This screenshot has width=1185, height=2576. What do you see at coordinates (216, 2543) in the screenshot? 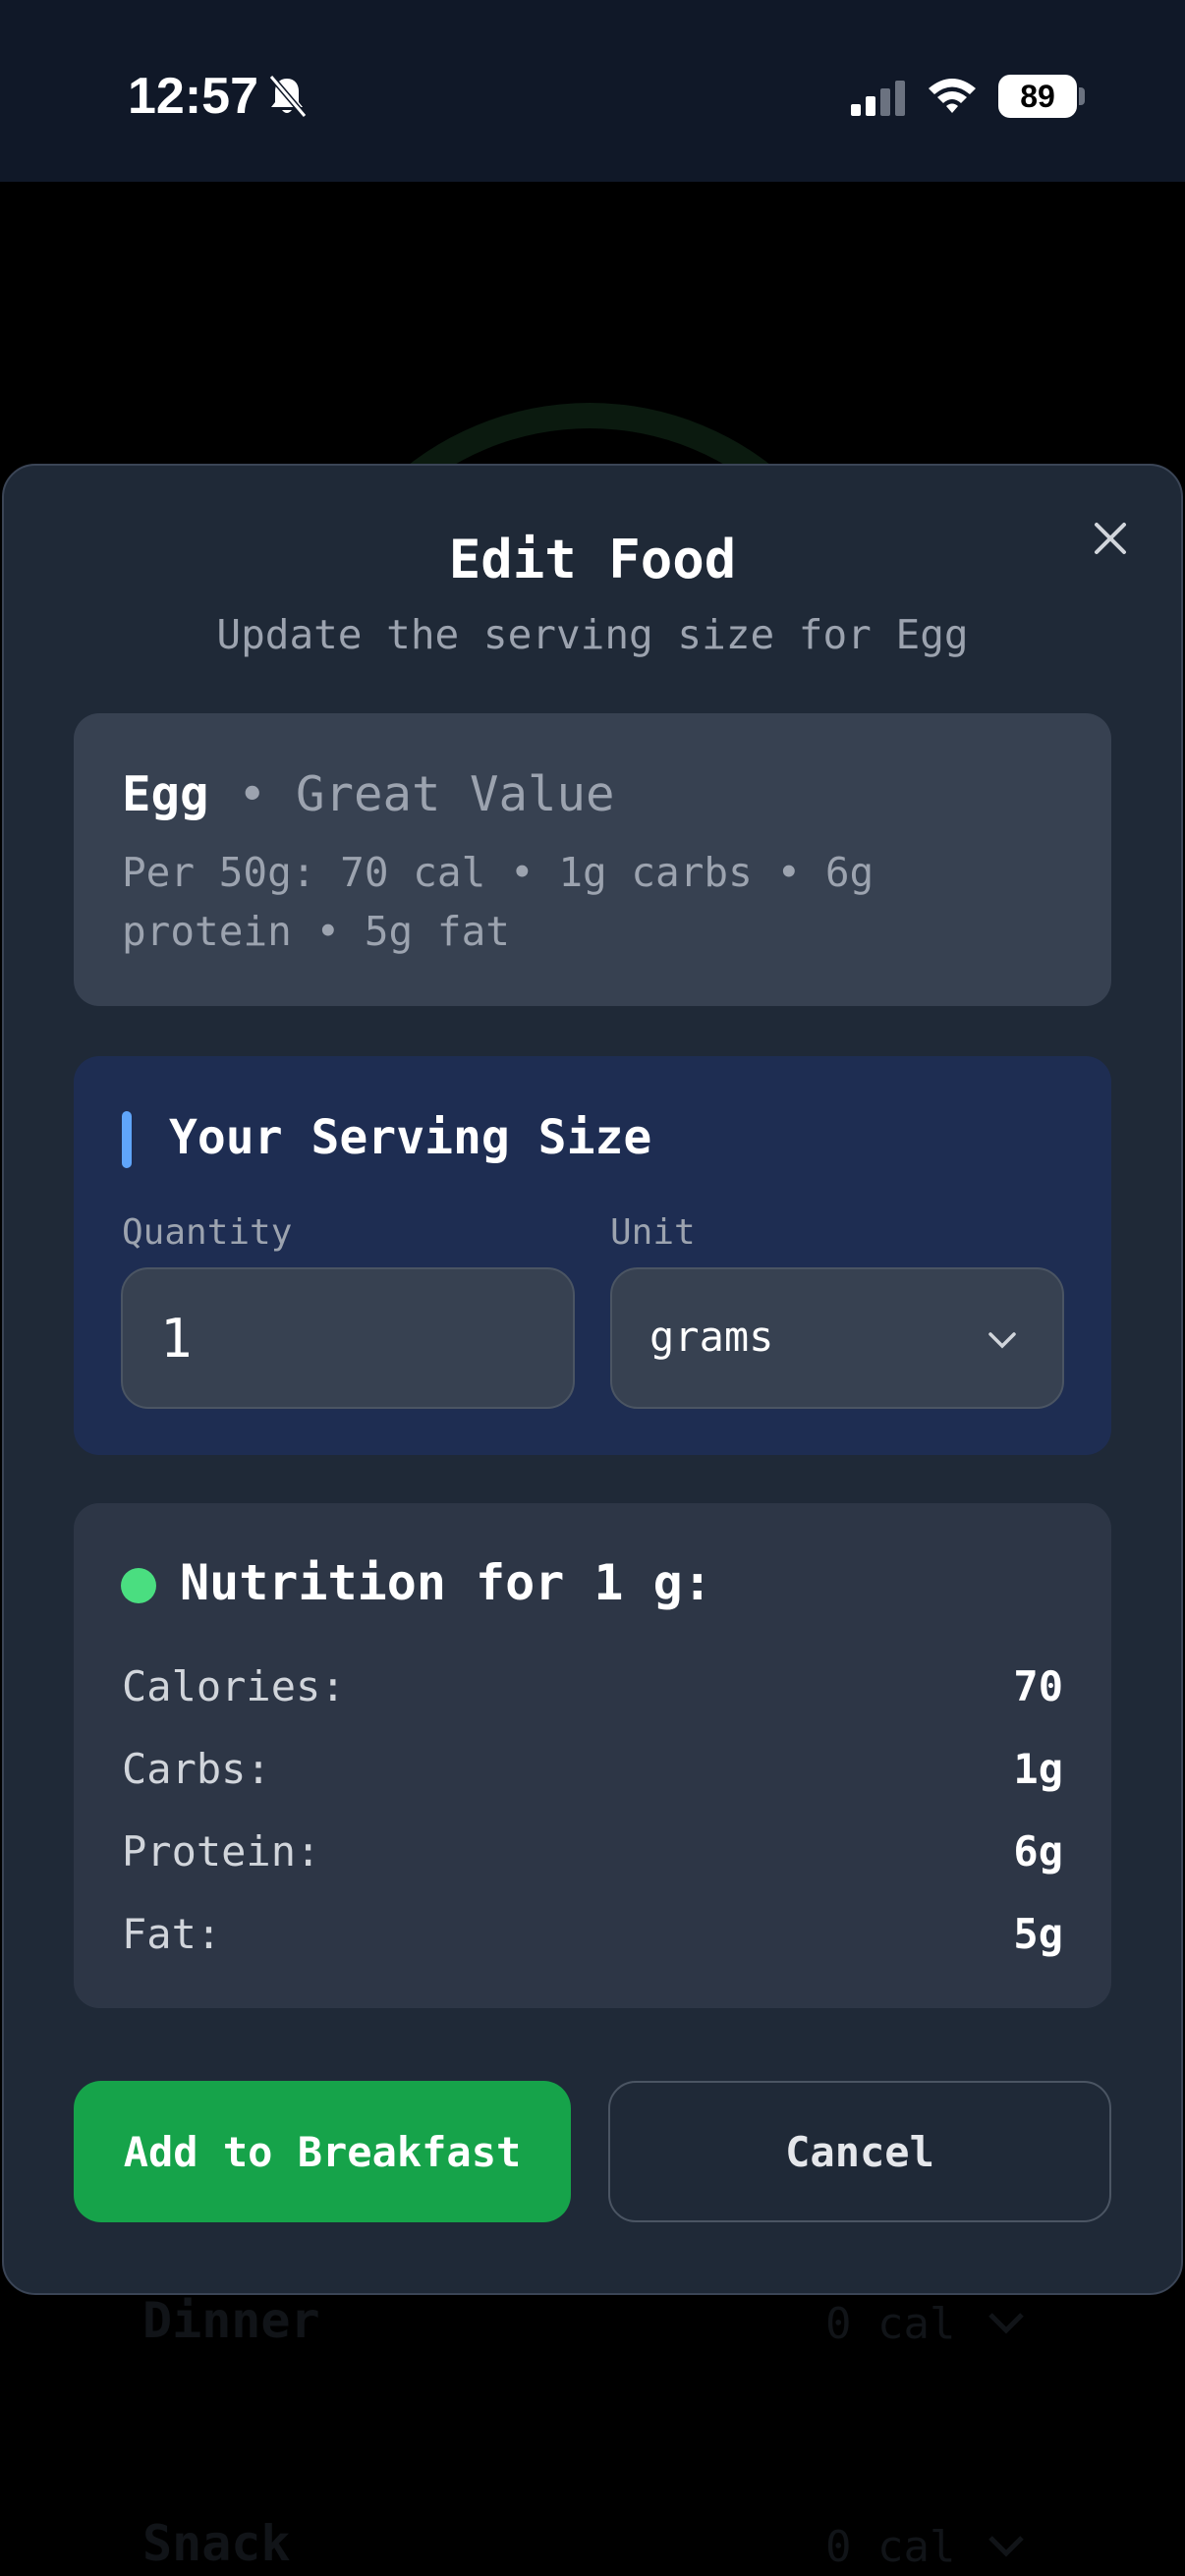
I see `meal-snack-label: Snack` at bounding box center [216, 2543].